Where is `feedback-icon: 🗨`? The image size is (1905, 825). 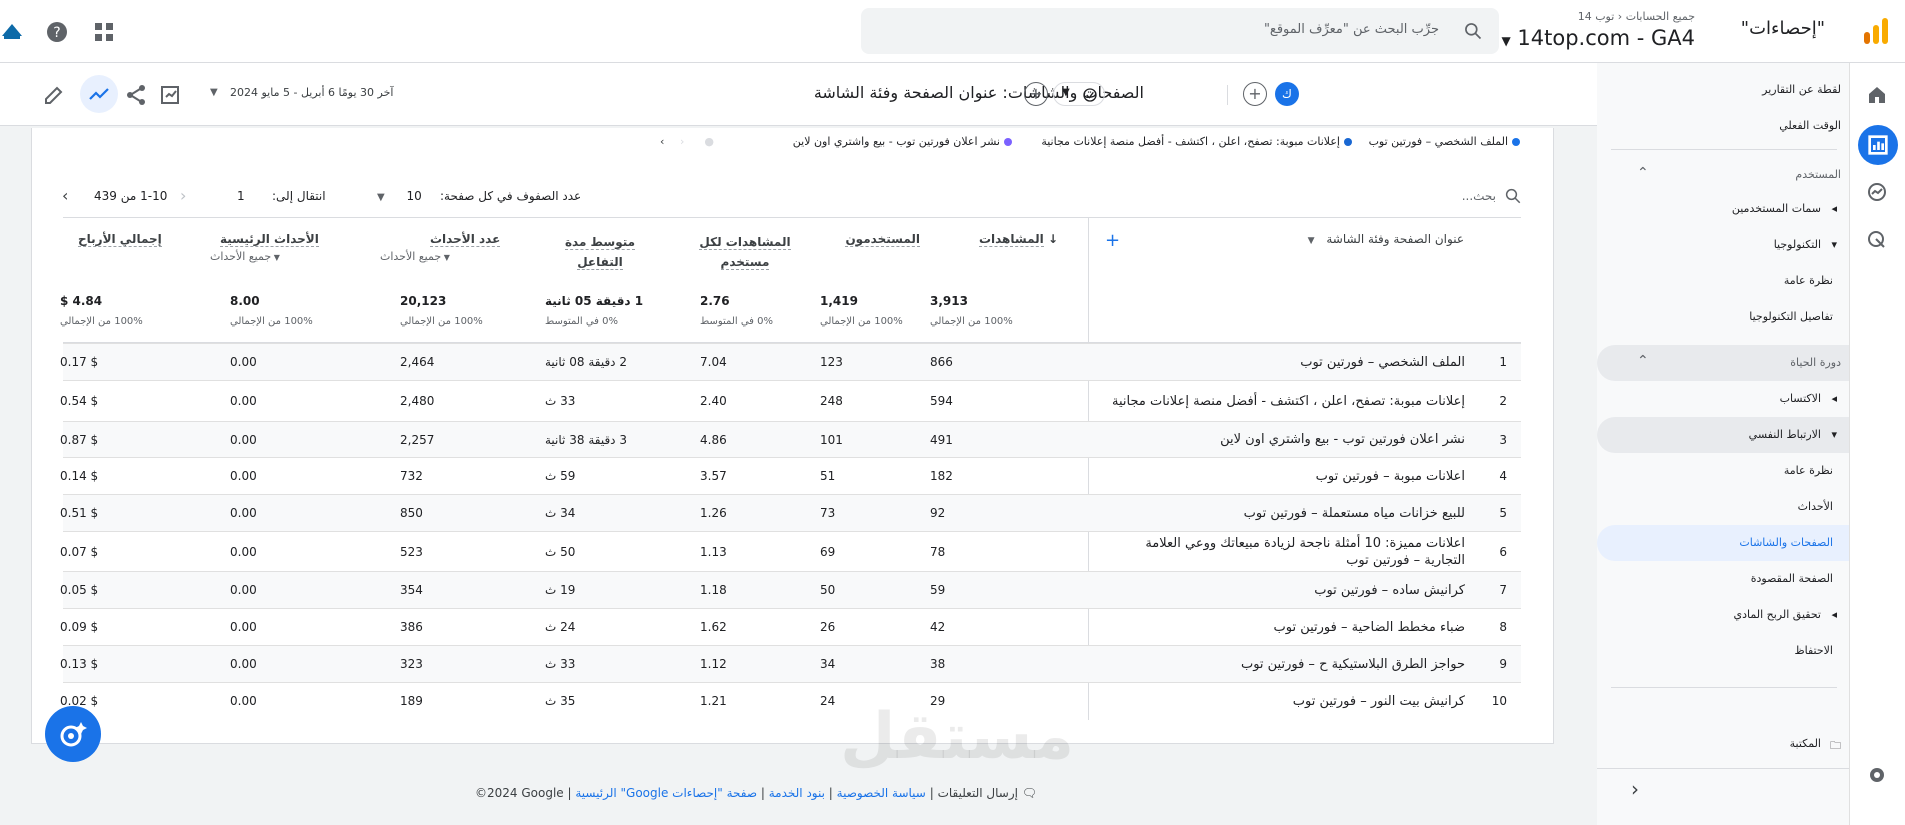 feedback-icon: 🗨 is located at coordinates (1029, 793).